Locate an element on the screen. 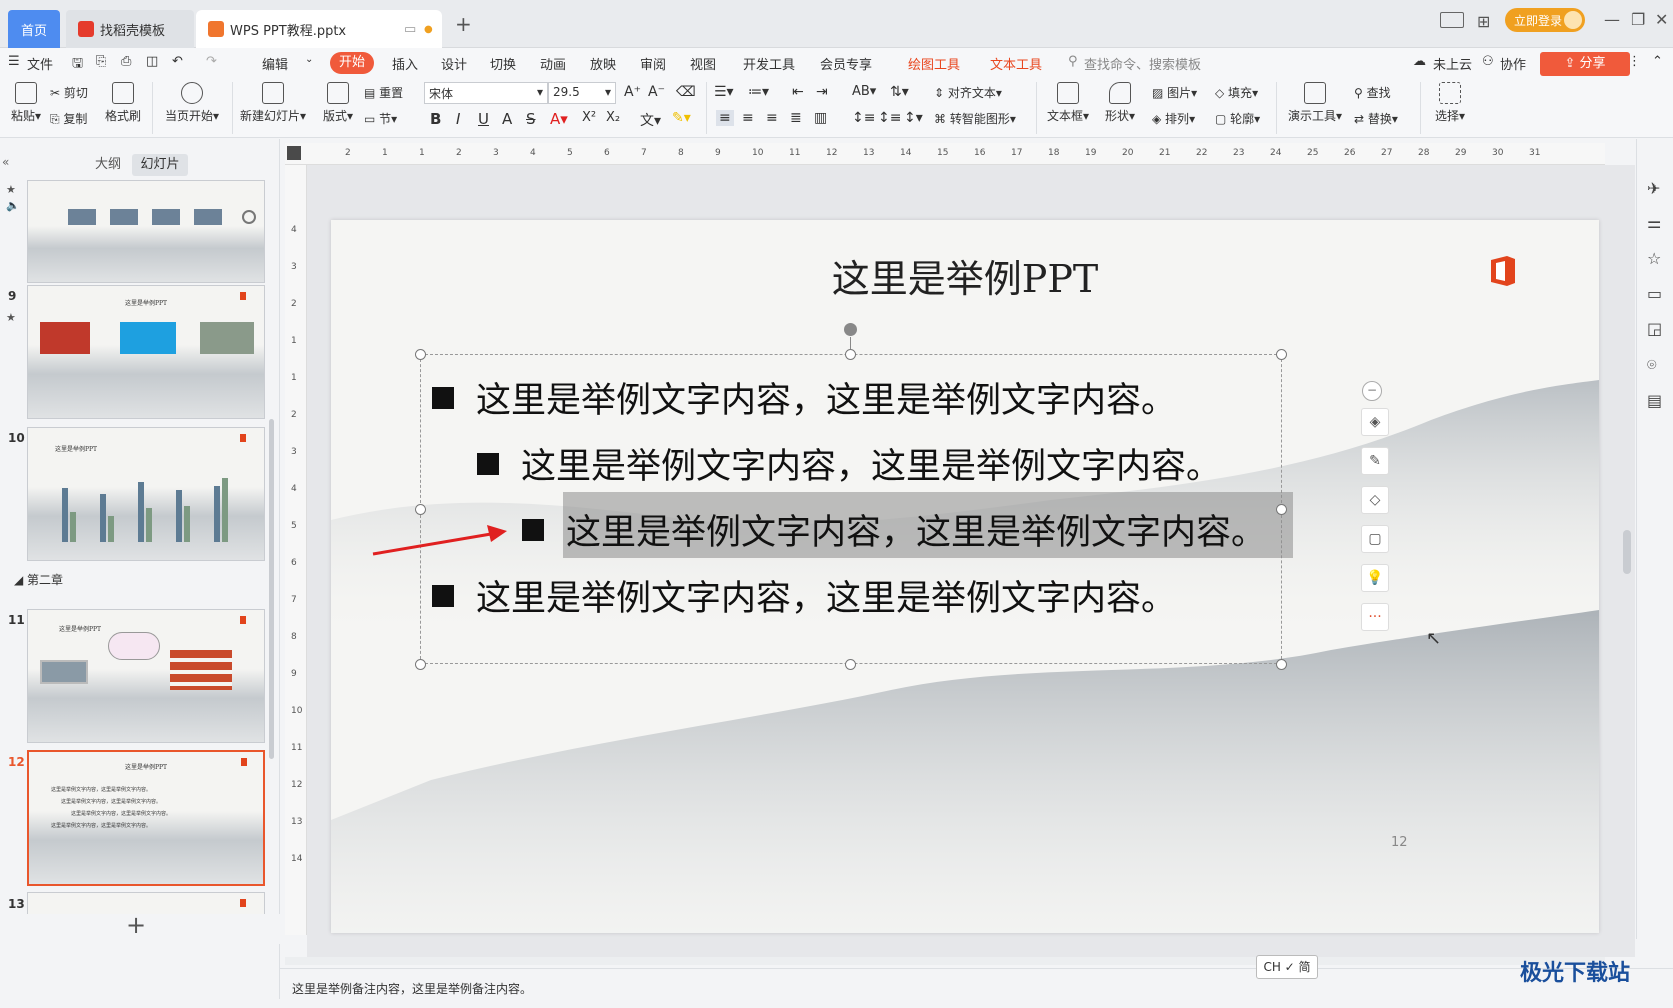 The width and height of the screenshot is (1673, 1008). textbox-button: 文本框▾ is located at coordinates (1068, 103).